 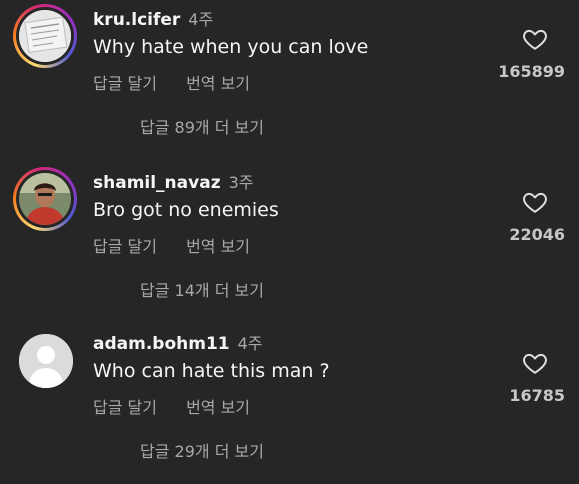 I want to click on username: kru.lcifer 4주, so click(x=153, y=18).